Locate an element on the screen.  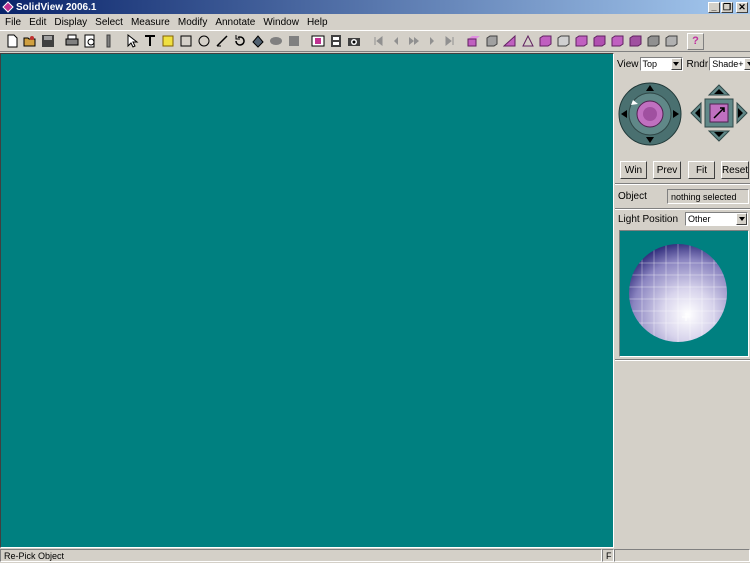
snapshot-button is located at coordinates (317, 41).